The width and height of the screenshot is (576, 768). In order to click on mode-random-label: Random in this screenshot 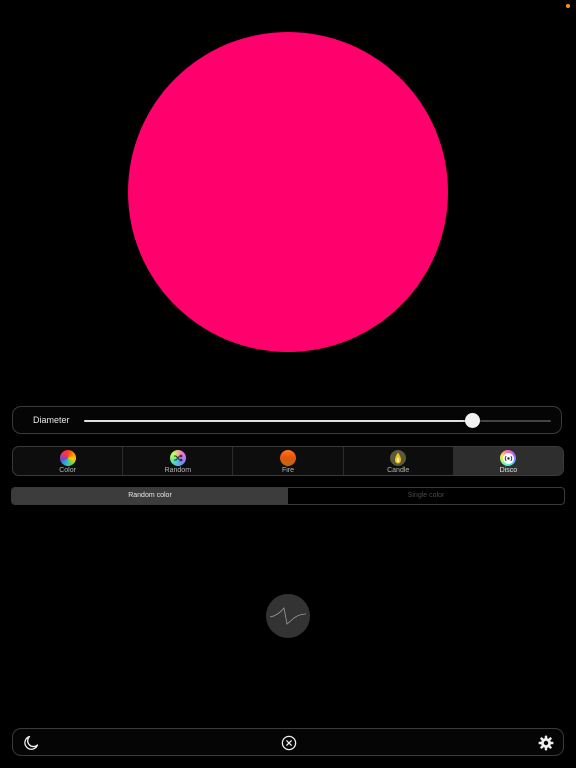, I will do `click(178, 470)`.